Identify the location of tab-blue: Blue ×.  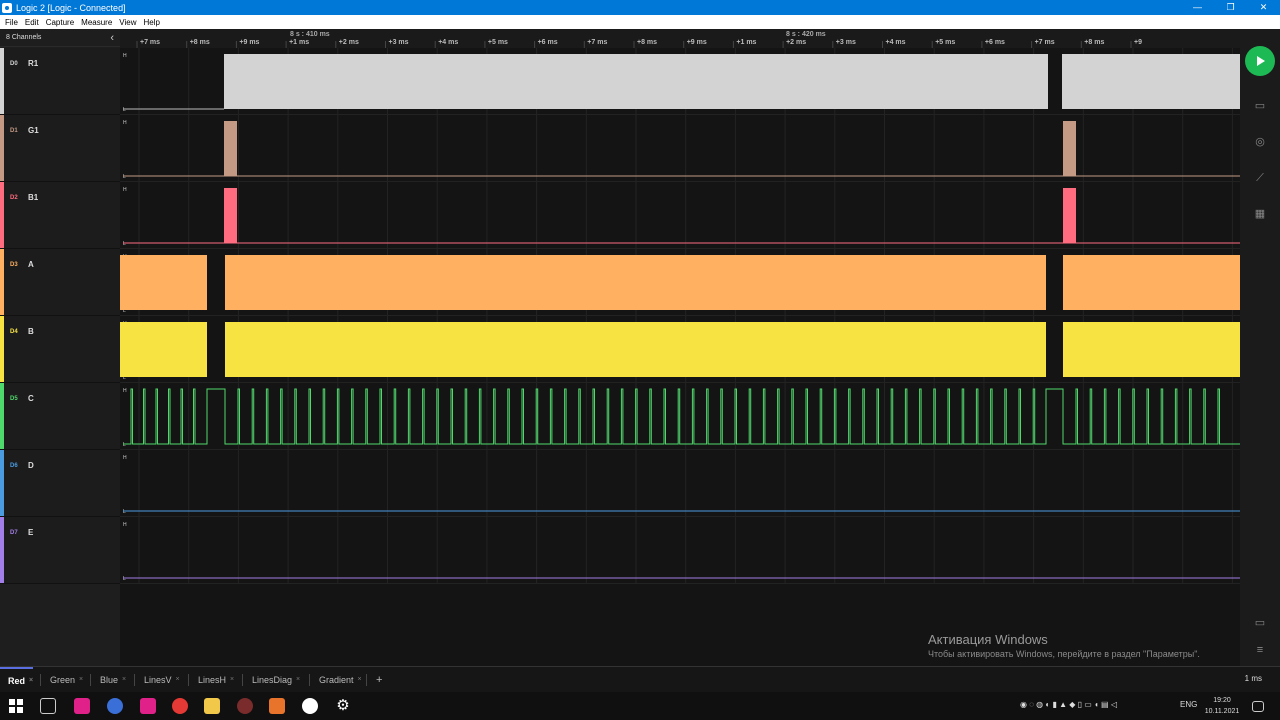
(109, 679).